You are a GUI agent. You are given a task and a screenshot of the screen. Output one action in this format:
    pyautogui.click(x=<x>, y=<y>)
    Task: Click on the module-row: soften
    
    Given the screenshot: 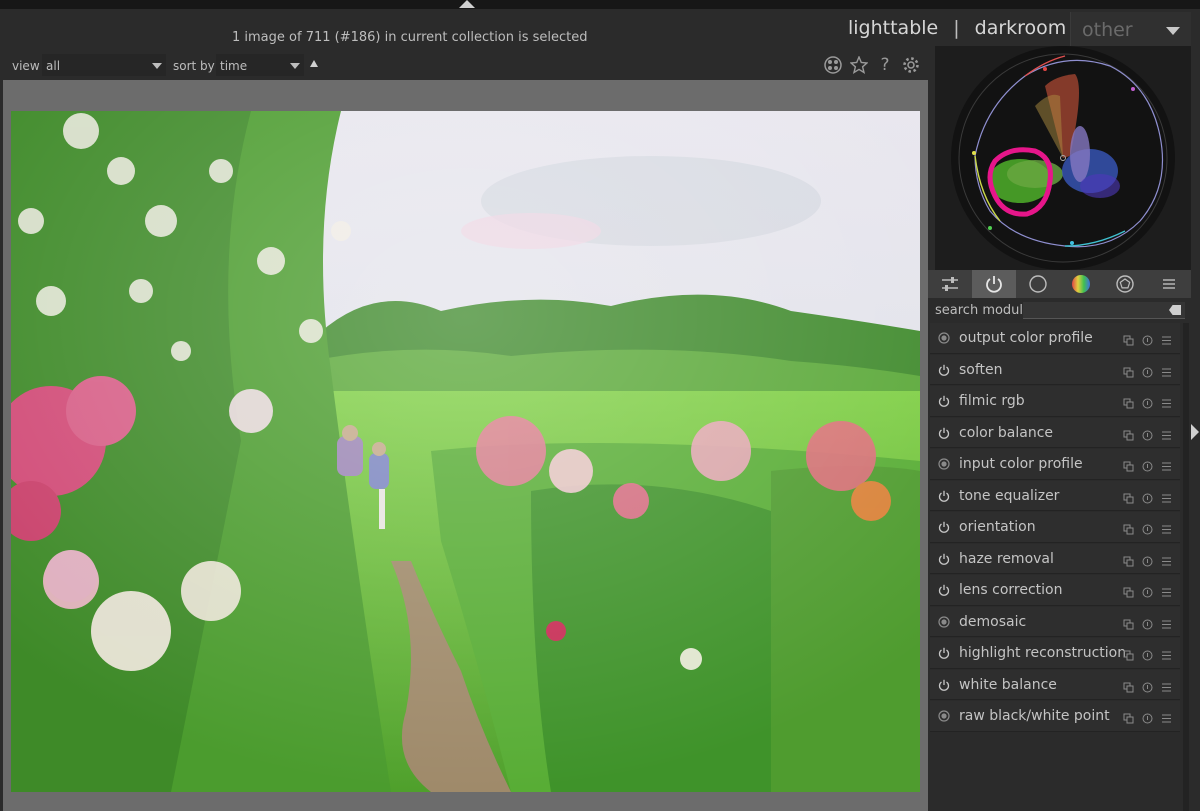 What is the action you would take?
    pyautogui.click(x=1055, y=369)
    